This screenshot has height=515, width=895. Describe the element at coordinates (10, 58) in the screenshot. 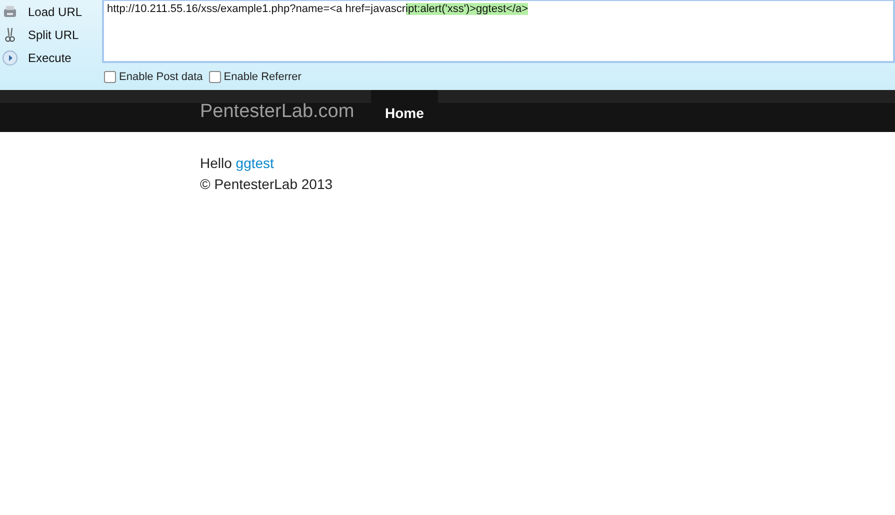

I see `play-icon` at that location.